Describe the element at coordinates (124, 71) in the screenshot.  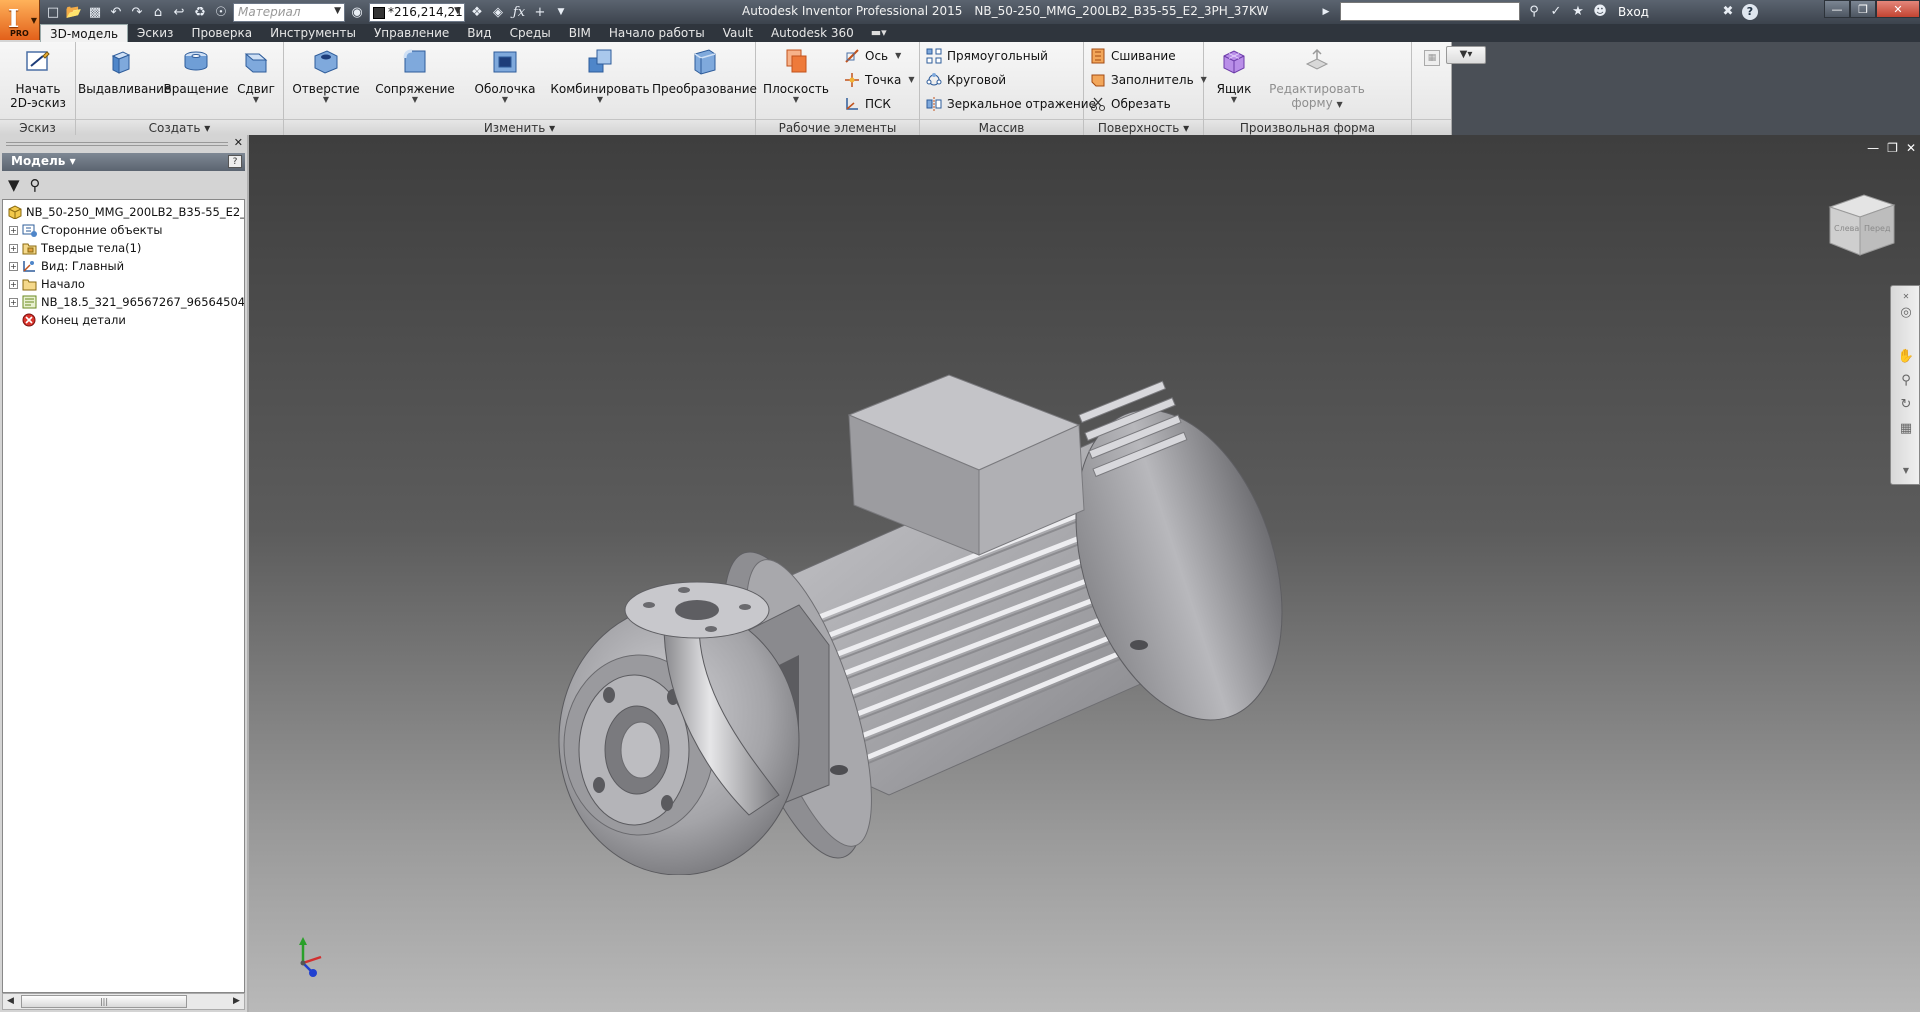
I see `extrude-button: Выдавливание` at that location.